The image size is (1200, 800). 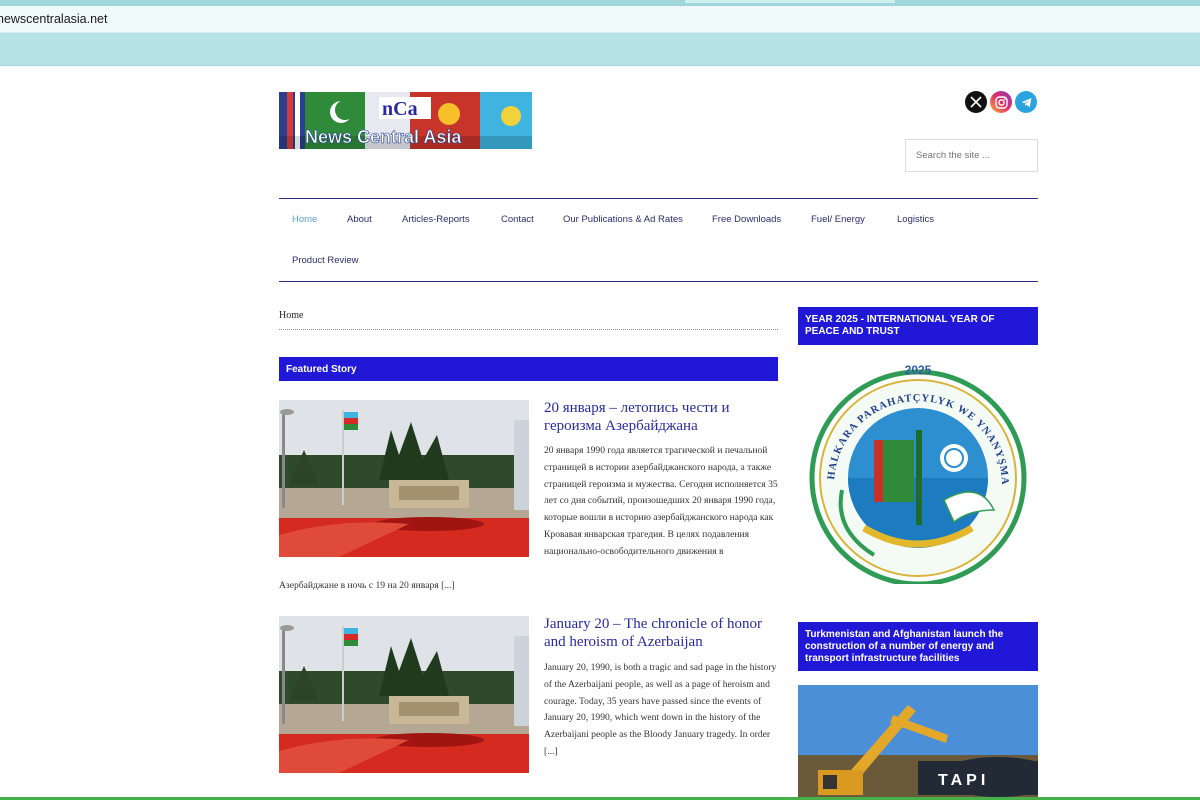 What do you see at coordinates (976, 102) in the screenshot?
I see `x-icon` at bounding box center [976, 102].